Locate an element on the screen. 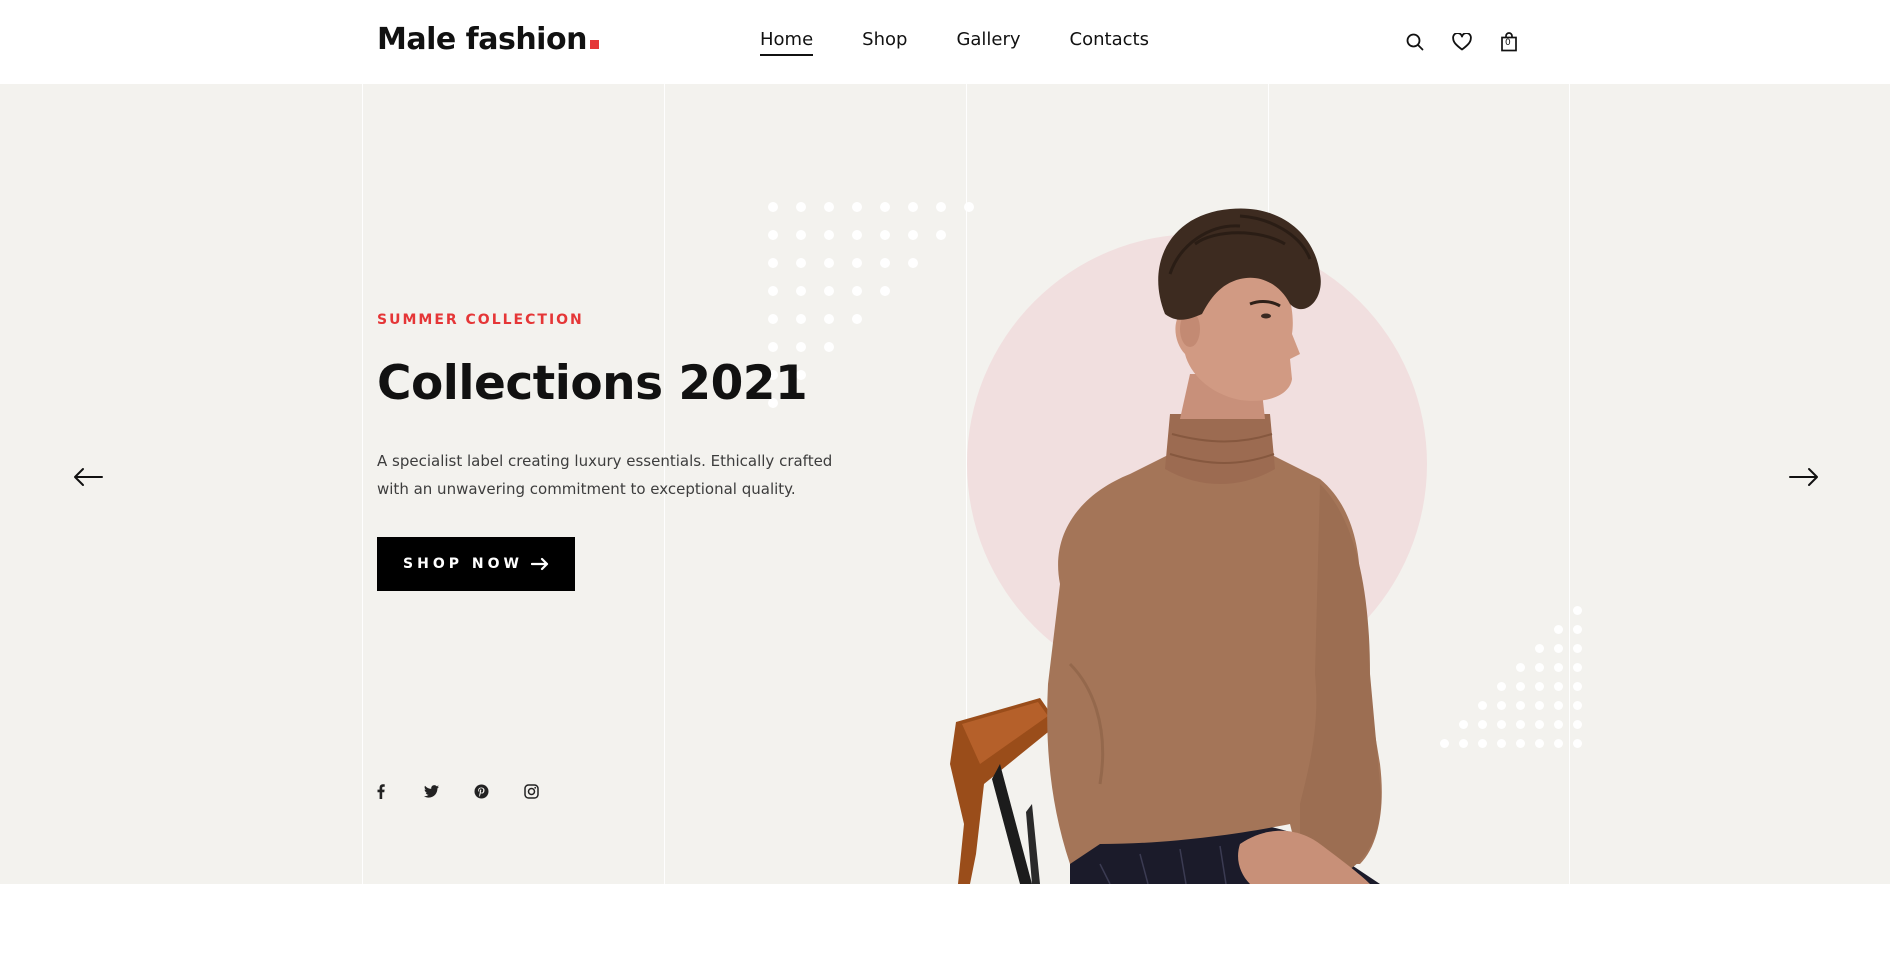  nav-contacts: Contacts is located at coordinates (1109, 42).